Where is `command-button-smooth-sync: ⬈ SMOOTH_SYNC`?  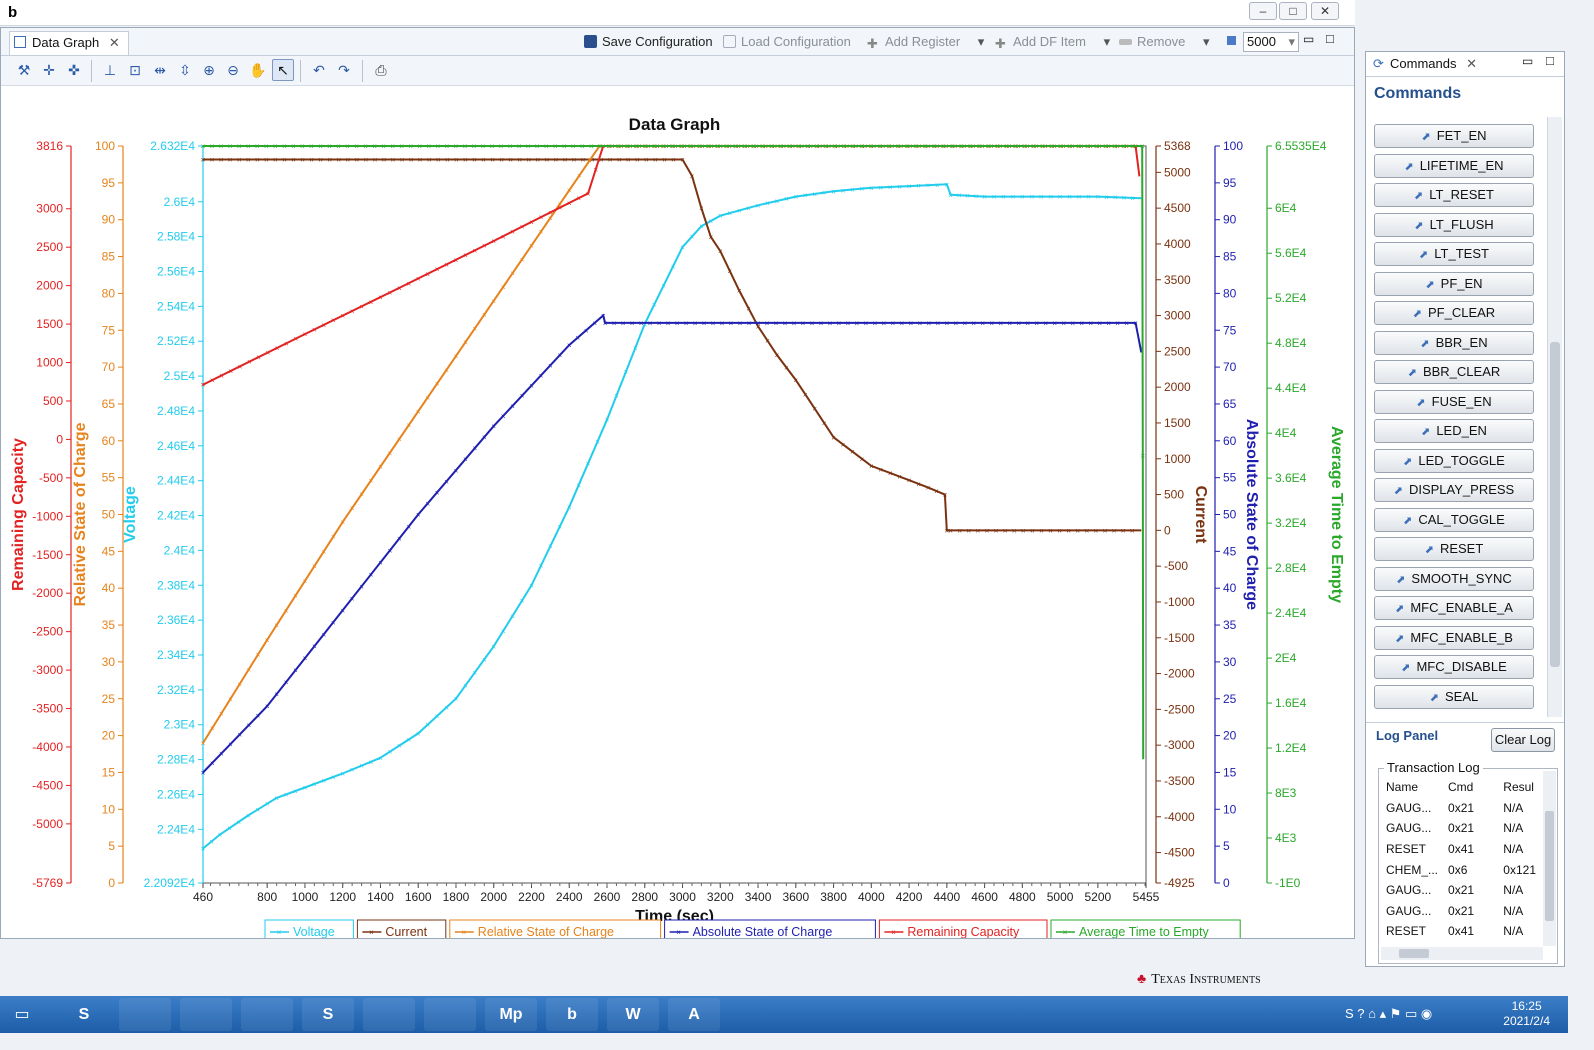 command-button-smooth-sync: ⬈ SMOOTH_SYNC is located at coordinates (1454, 578).